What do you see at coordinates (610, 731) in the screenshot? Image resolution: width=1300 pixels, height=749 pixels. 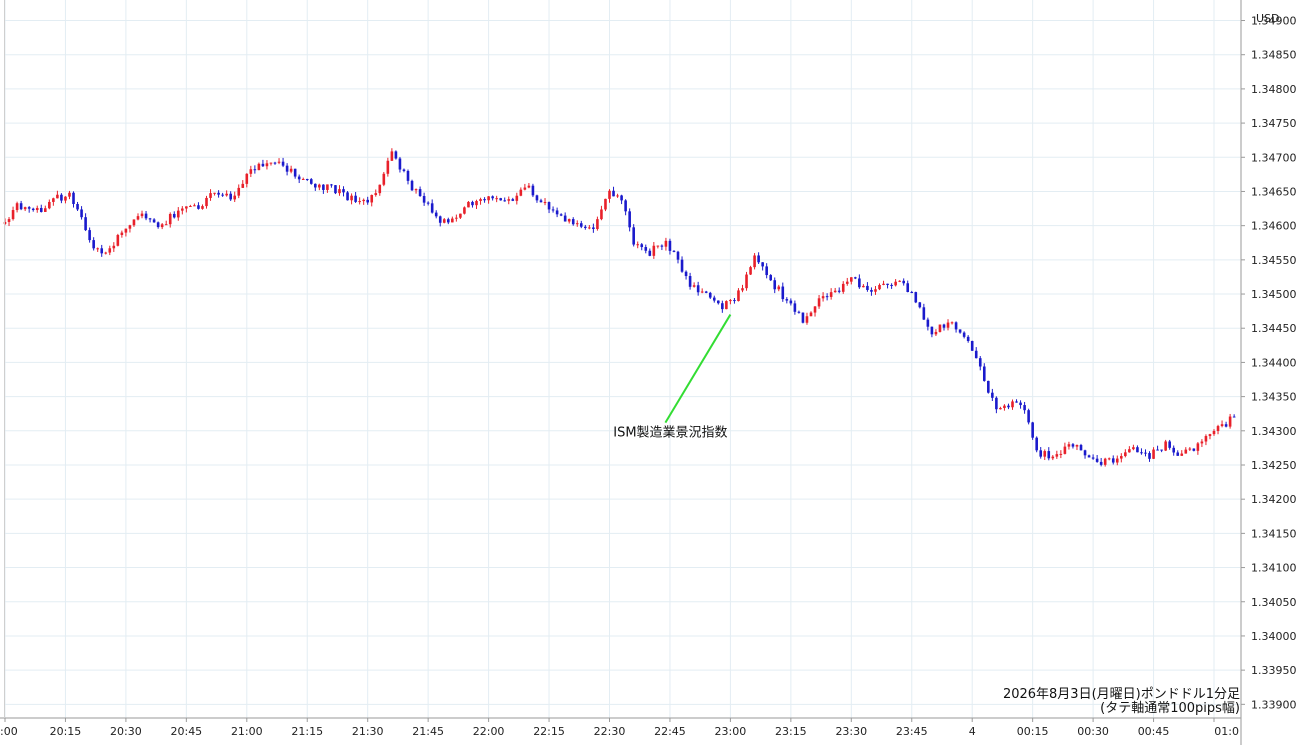 I see `x-tick-label: 22:30` at bounding box center [610, 731].